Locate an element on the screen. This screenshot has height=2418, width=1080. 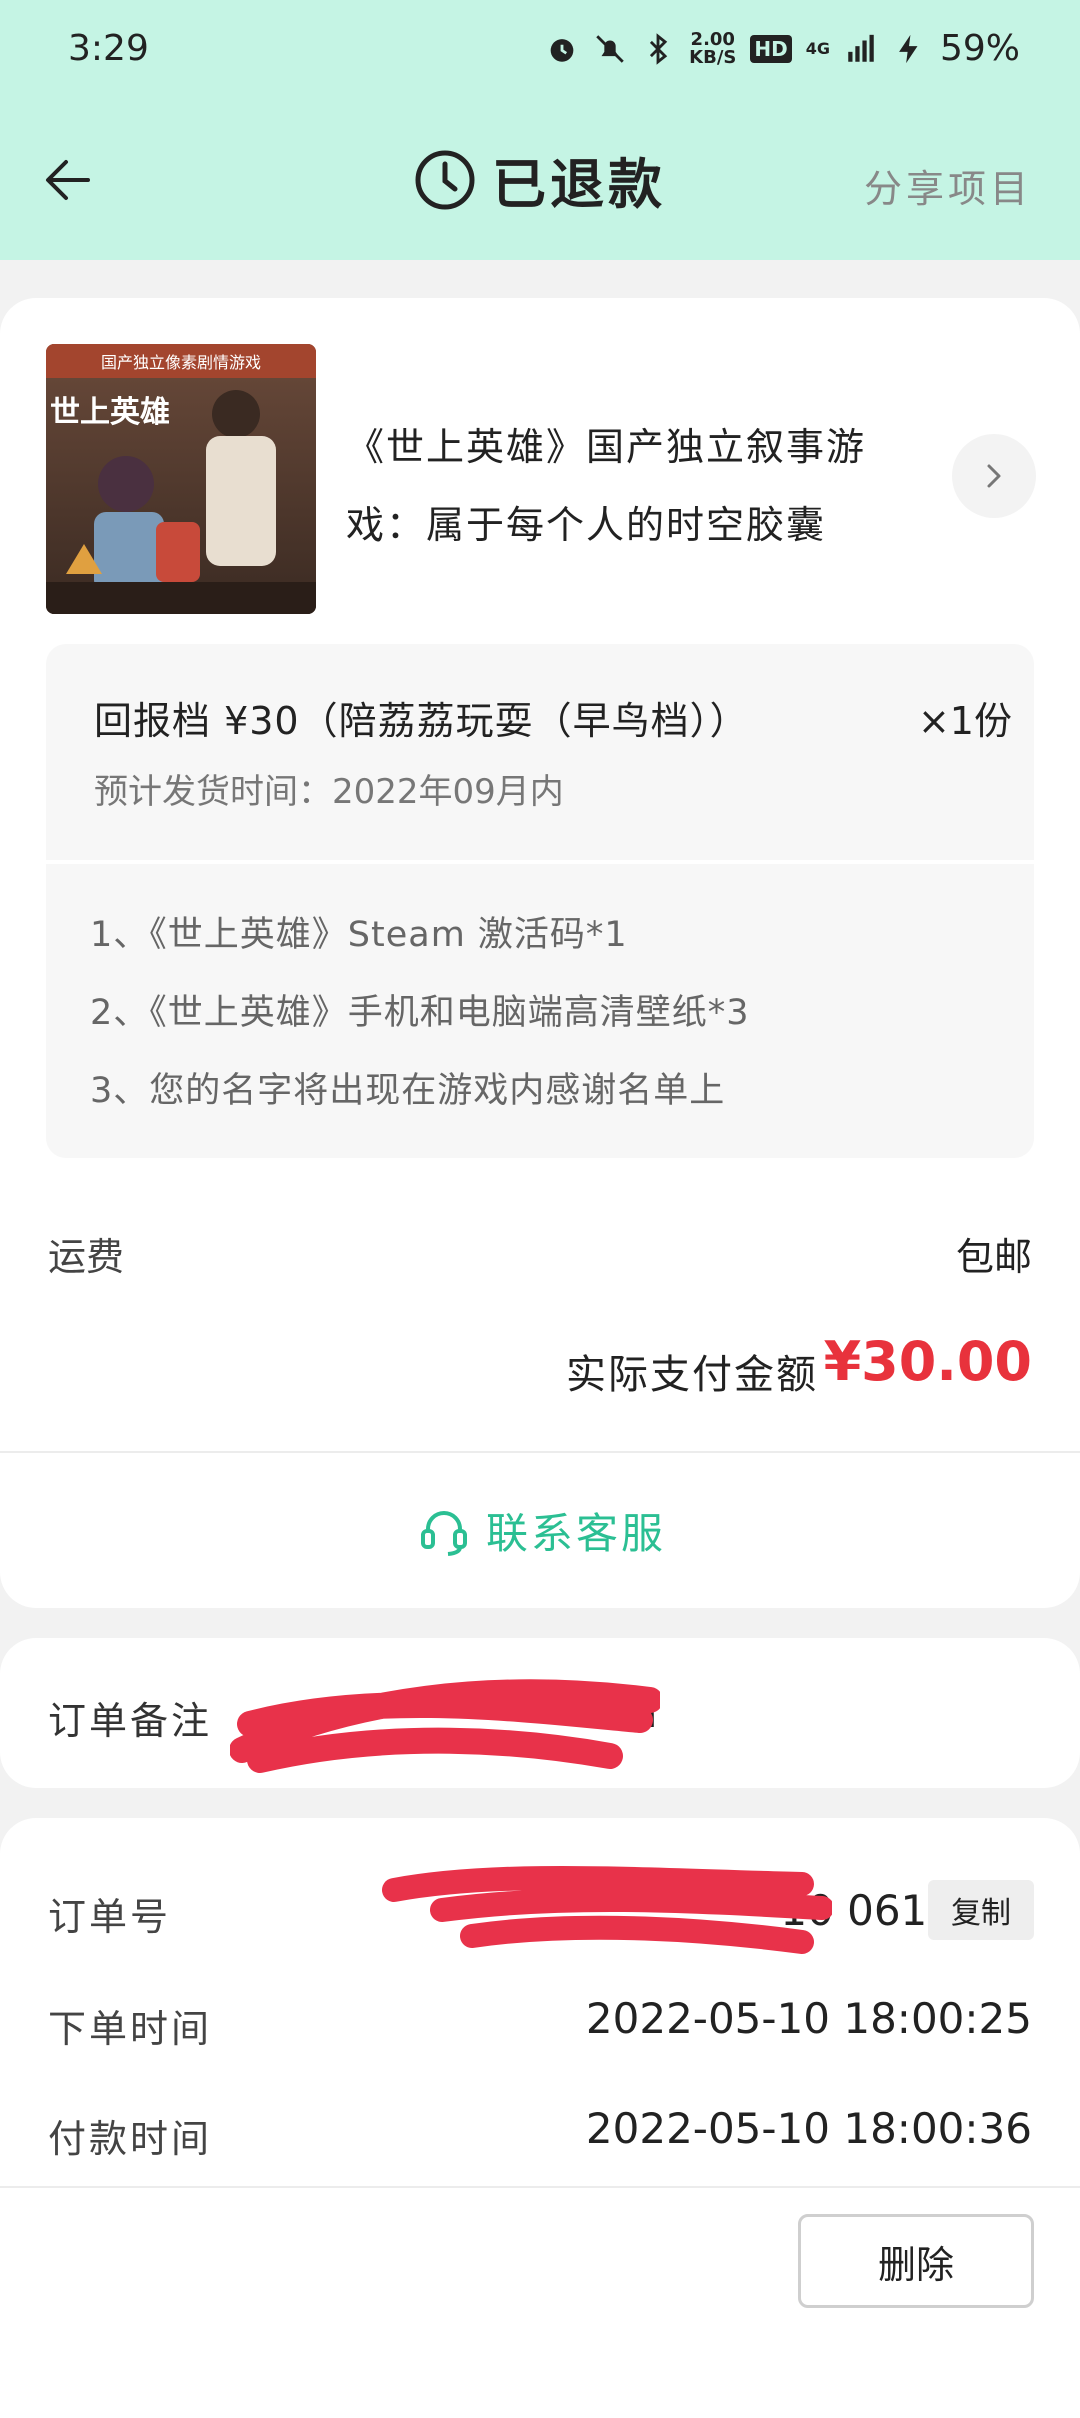
order-remark-label: 订单备注 is located at coordinates (130, 1721).